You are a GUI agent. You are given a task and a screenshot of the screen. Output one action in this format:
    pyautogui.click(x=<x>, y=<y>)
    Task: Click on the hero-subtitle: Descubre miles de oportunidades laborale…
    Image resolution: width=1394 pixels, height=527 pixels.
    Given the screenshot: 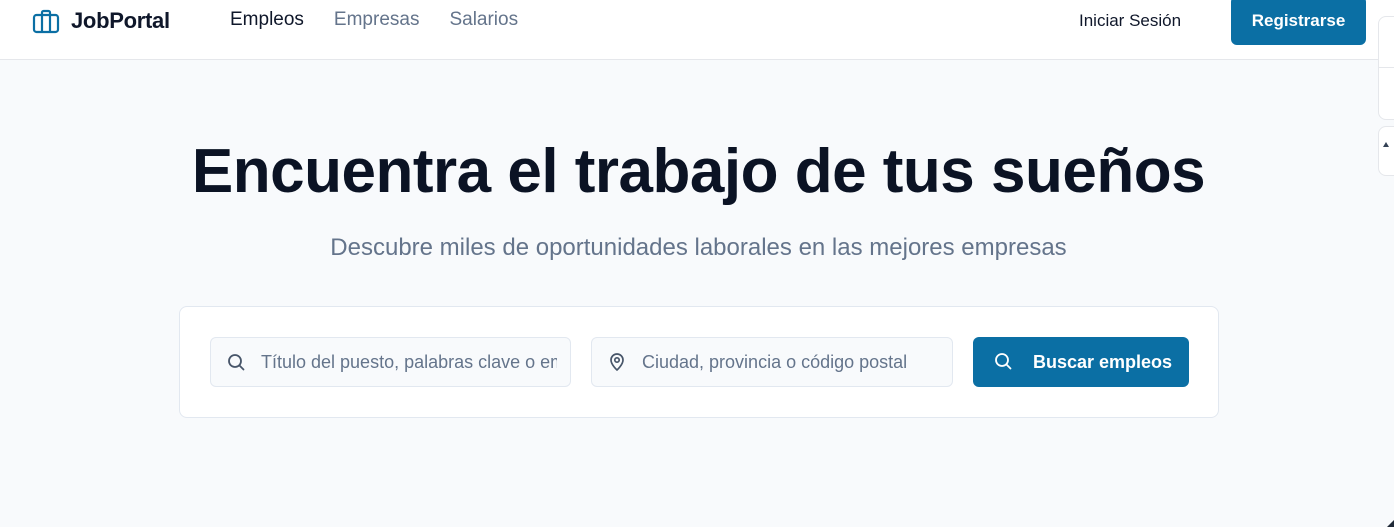 What is the action you would take?
    pyautogui.click(x=698, y=247)
    